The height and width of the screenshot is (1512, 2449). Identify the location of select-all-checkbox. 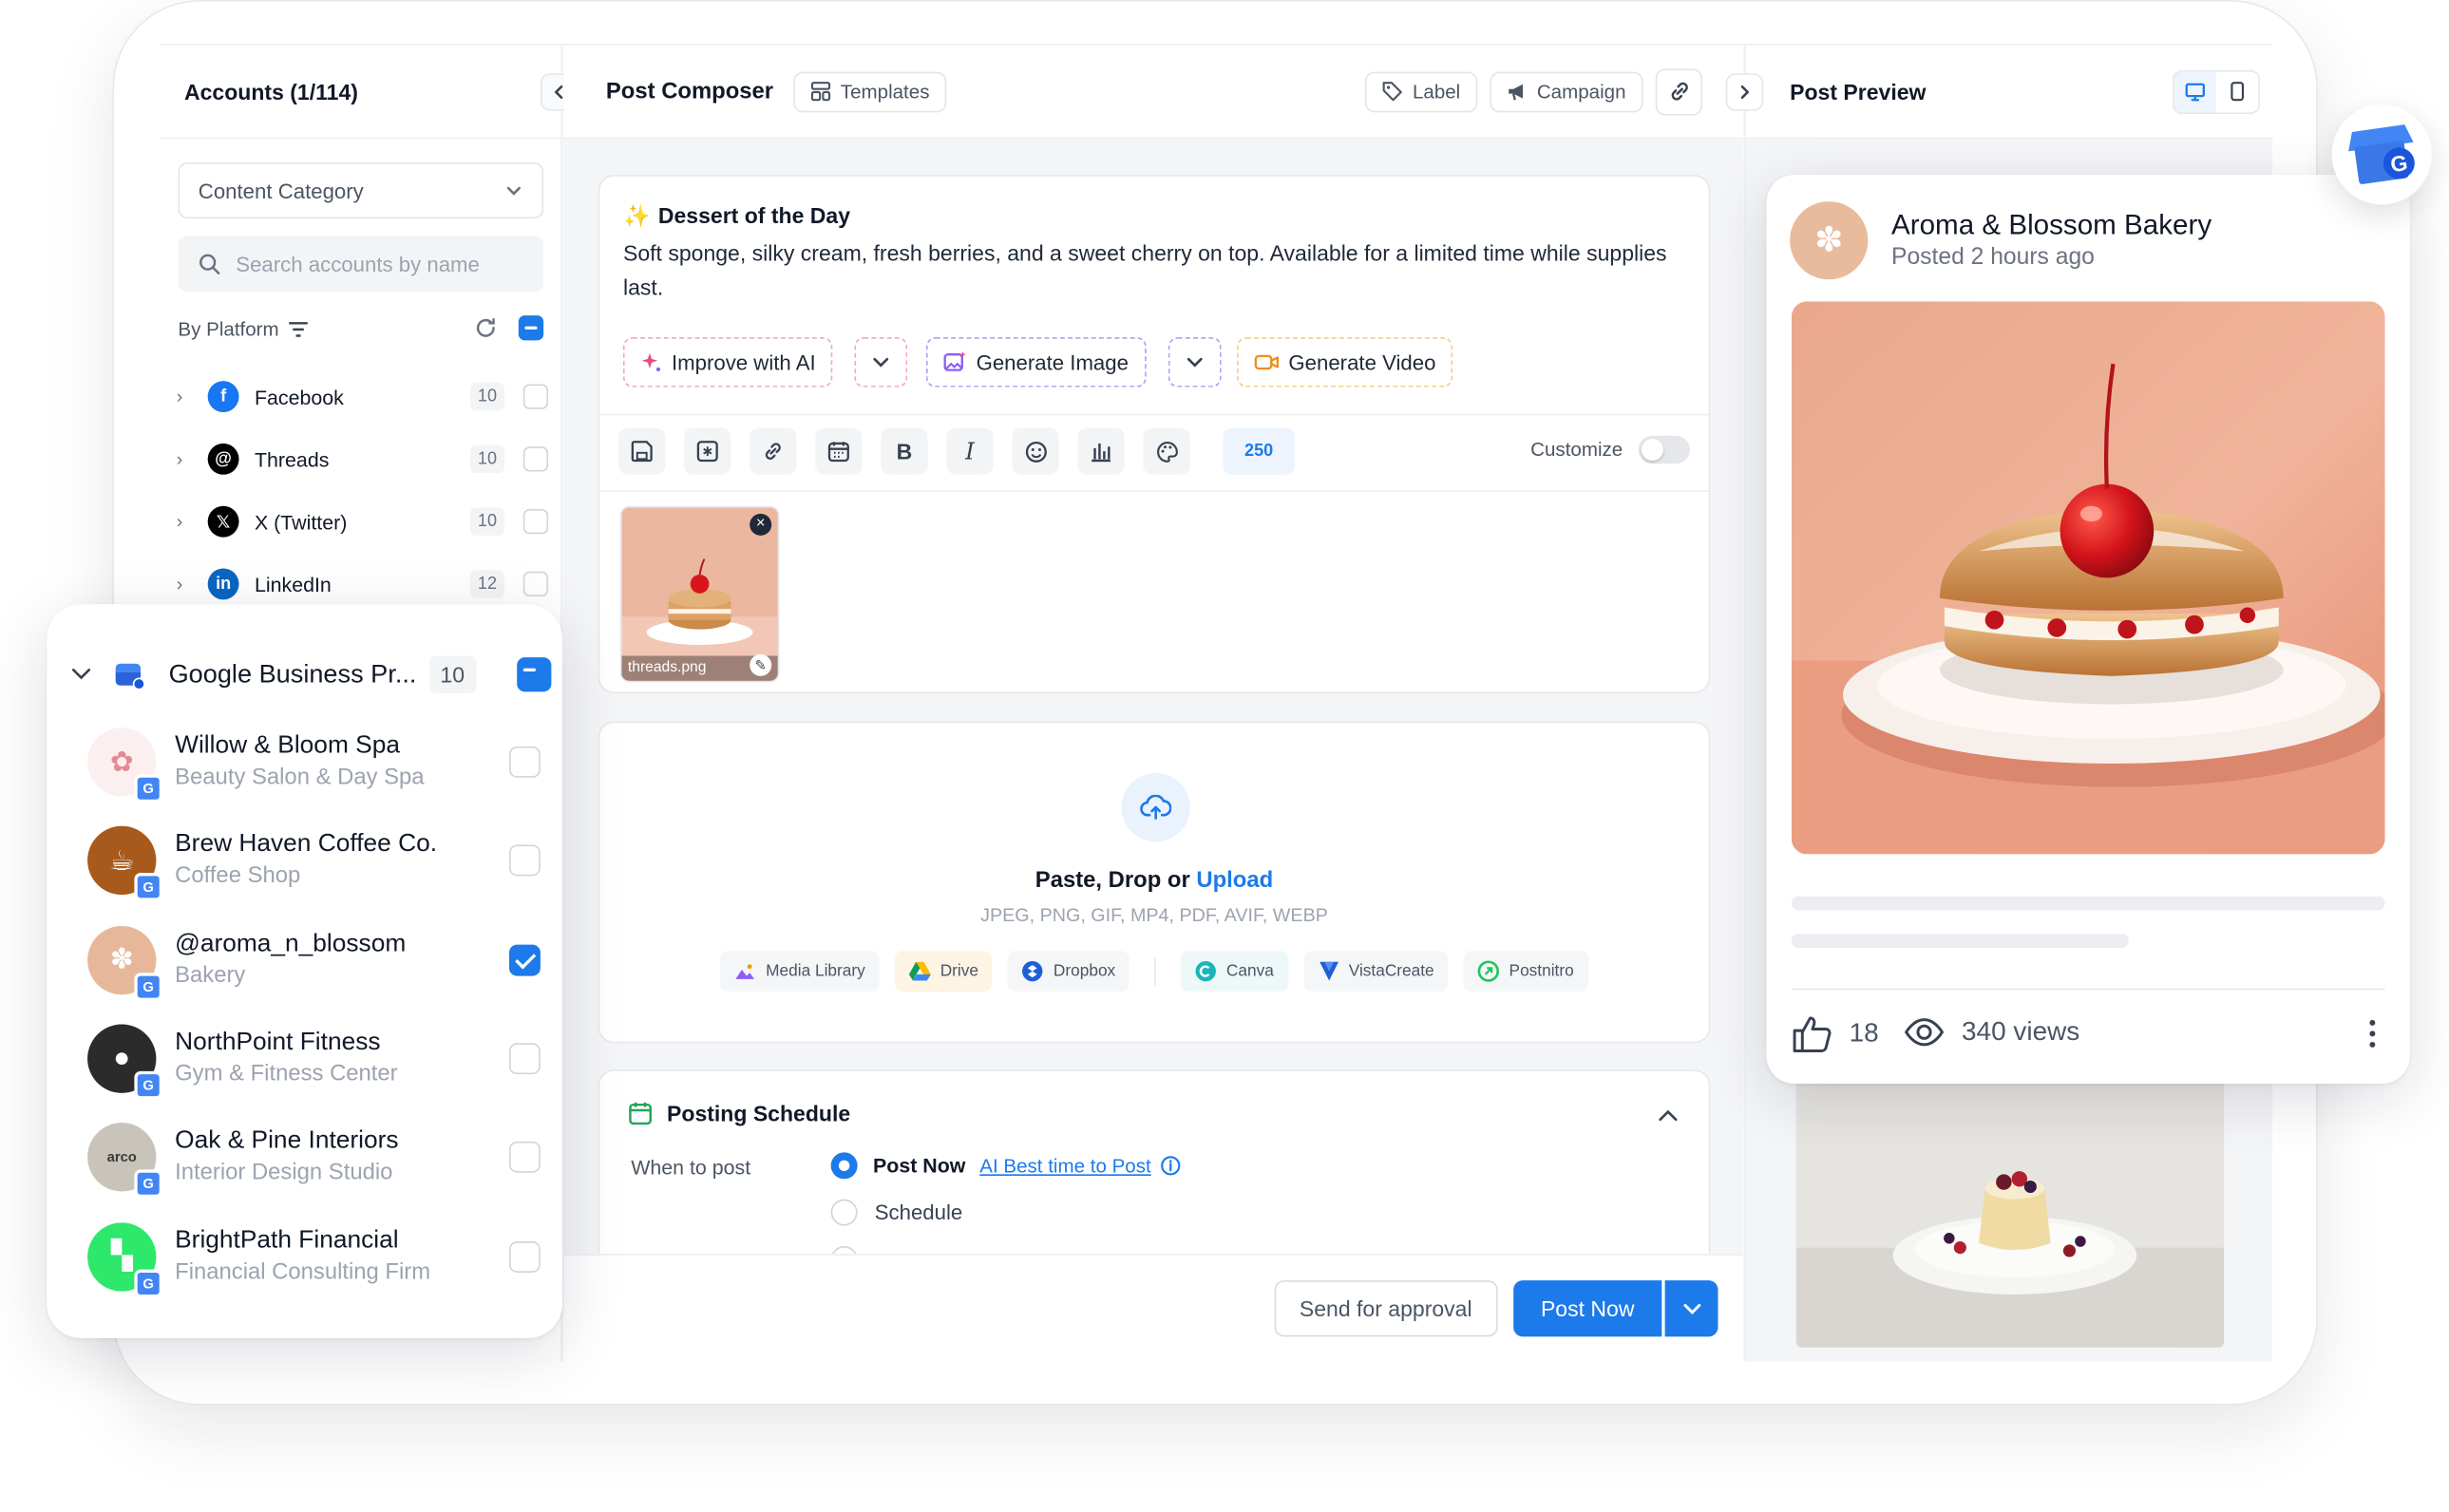
(531, 328).